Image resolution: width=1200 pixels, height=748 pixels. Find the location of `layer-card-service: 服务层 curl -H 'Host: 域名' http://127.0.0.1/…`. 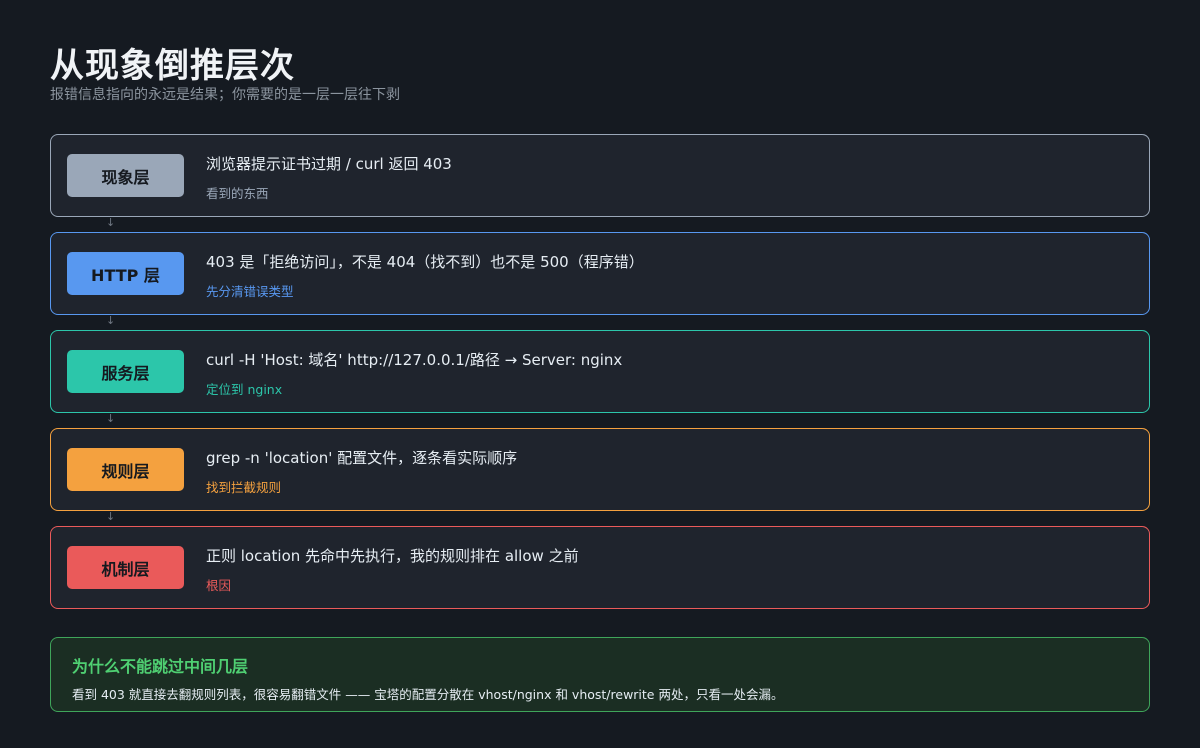

layer-card-service: 服务层 curl -H 'Host: 域名' http://127.0.0.1/… is located at coordinates (600, 371).